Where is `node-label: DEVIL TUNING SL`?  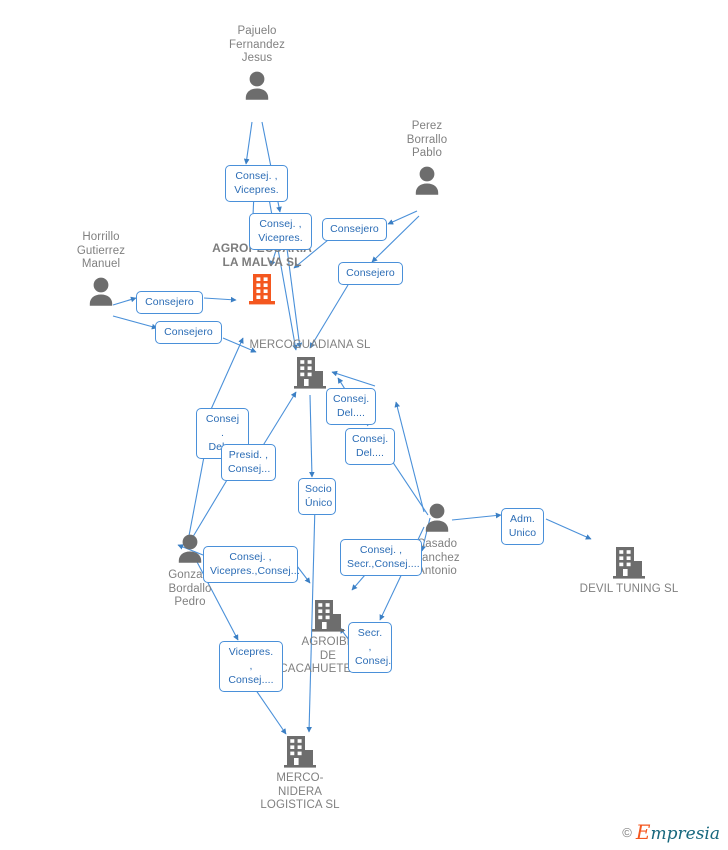
node-label: DEVIL TUNING SL is located at coordinates (629, 589).